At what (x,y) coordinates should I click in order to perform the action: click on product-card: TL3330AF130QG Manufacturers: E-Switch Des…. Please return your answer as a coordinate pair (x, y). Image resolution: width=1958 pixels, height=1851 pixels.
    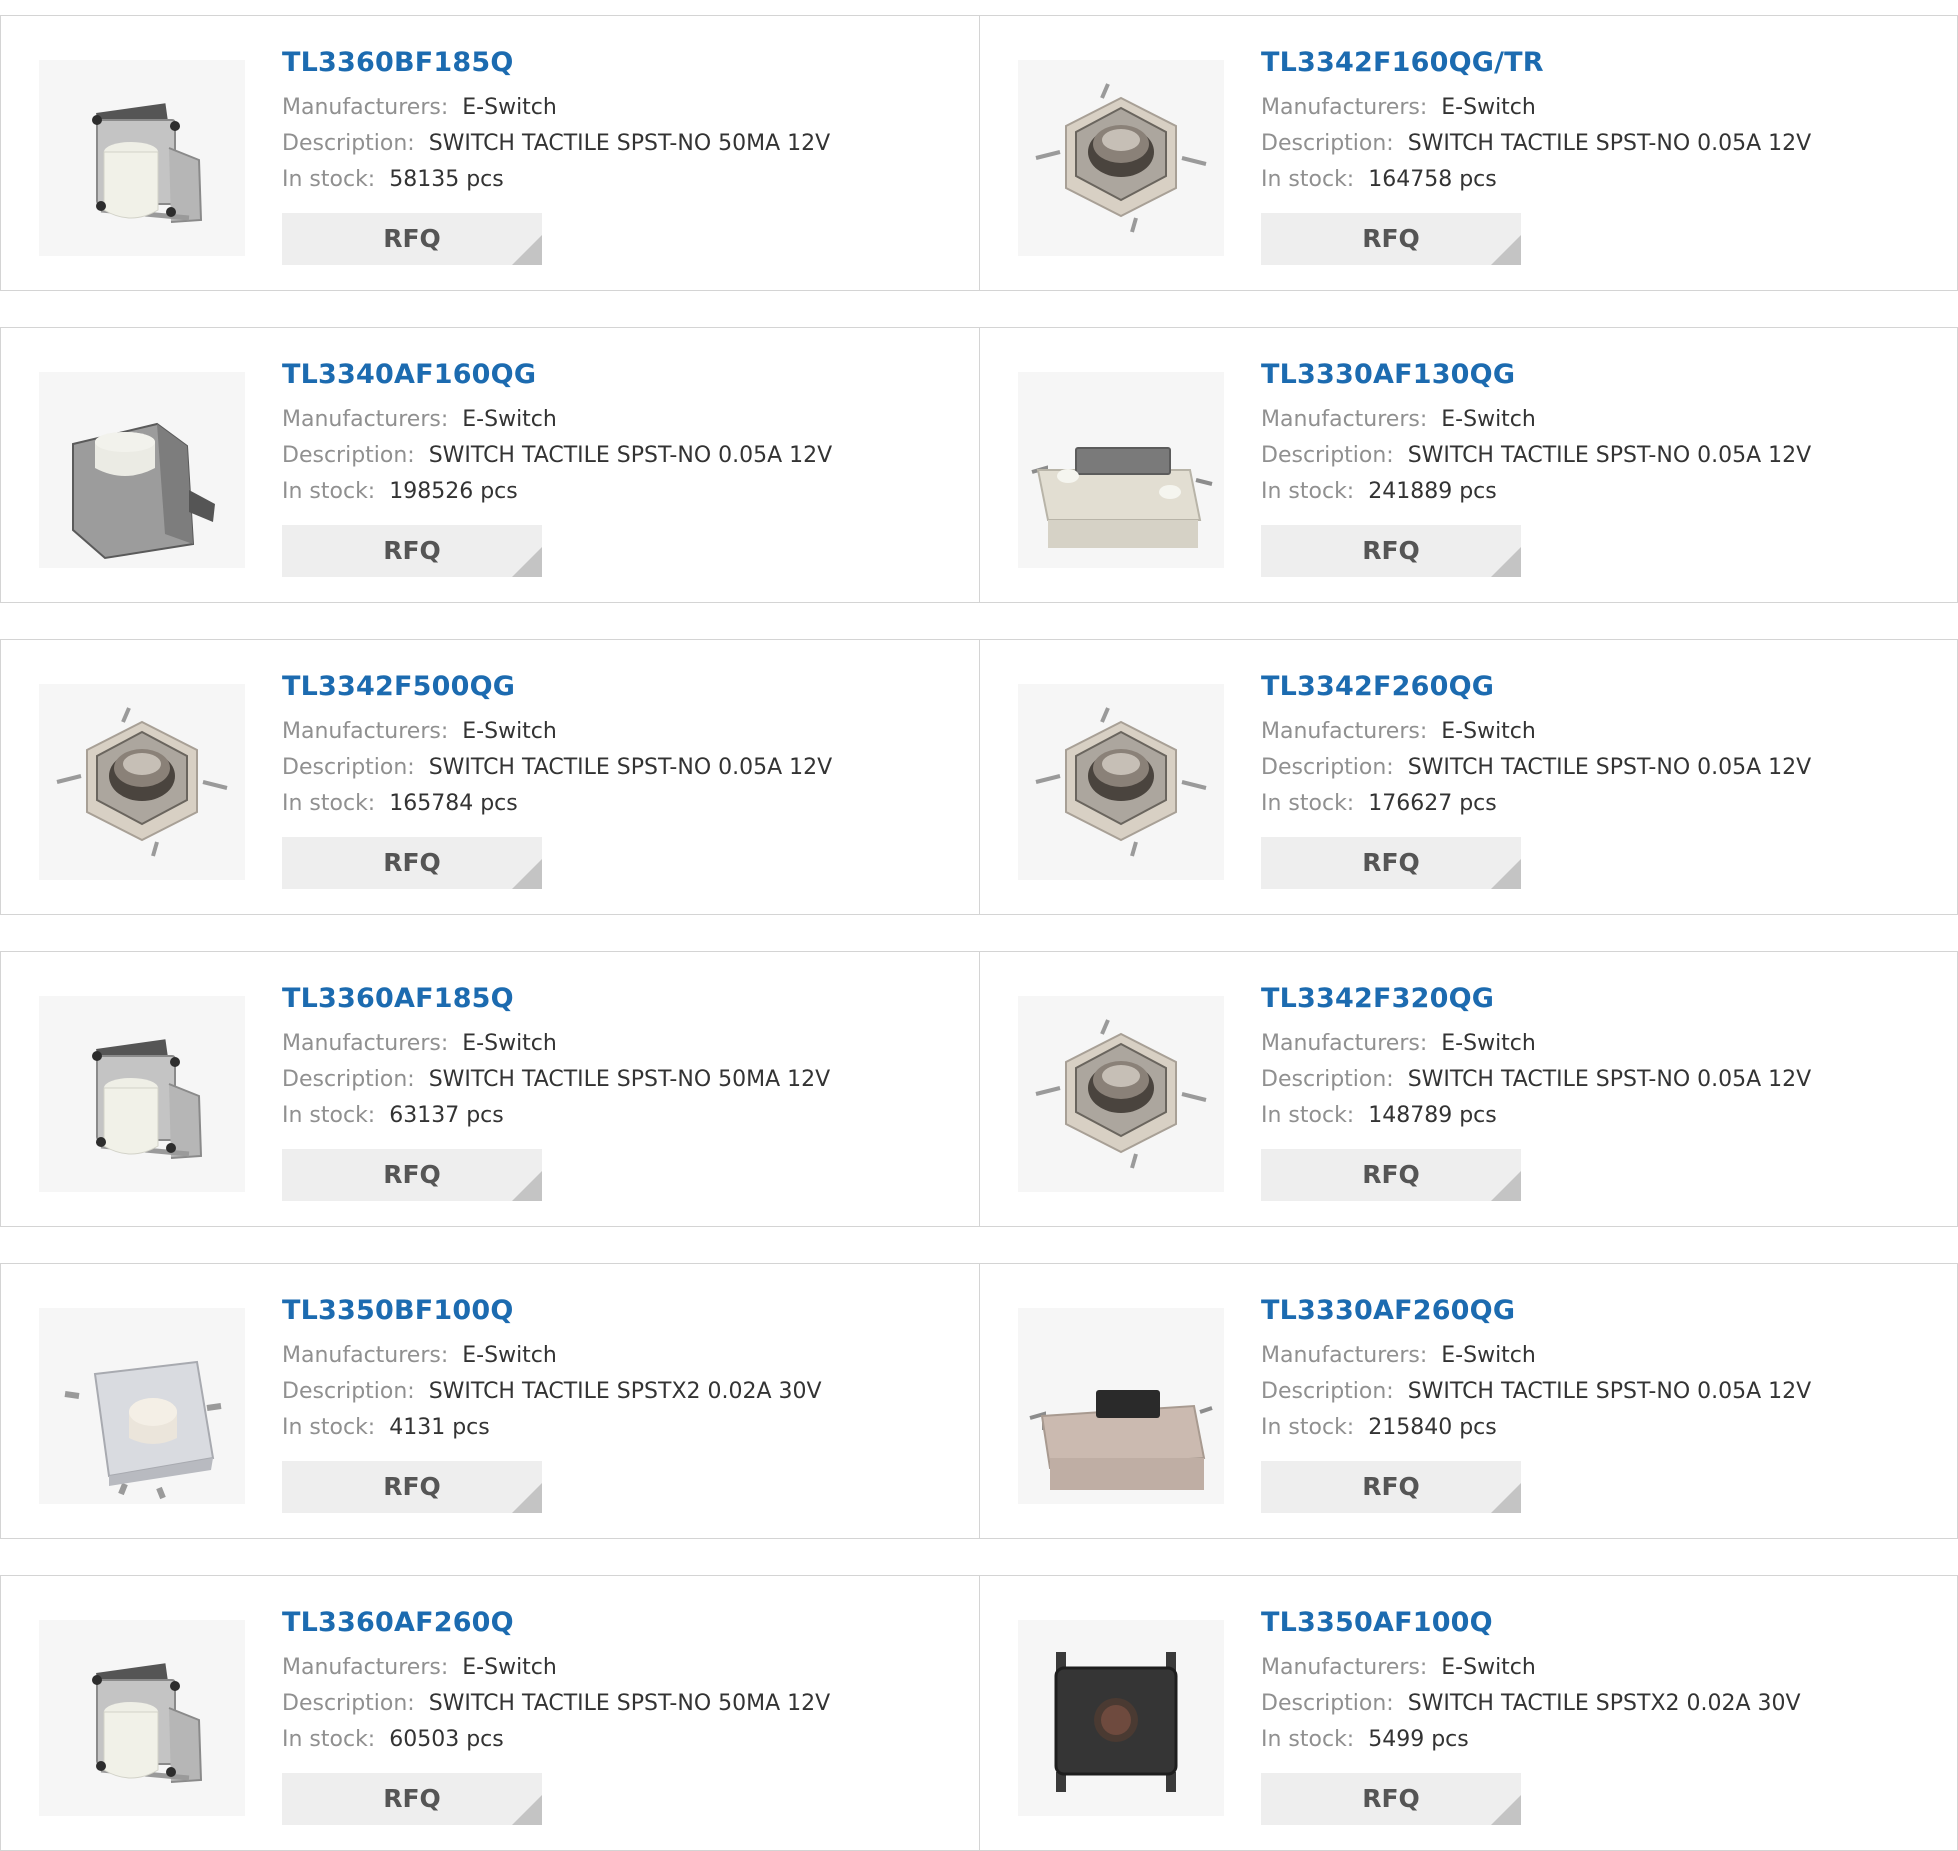
    Looking at the image, I should click on (1468, 465).